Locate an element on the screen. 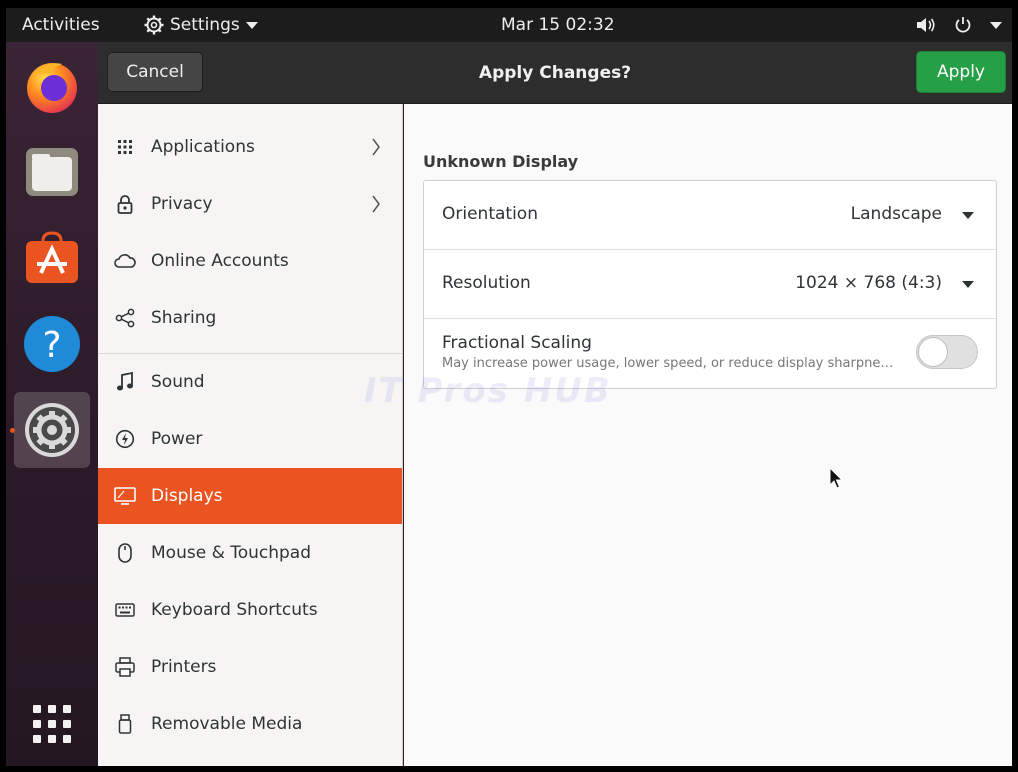 The width and height of the screenshot is (1018, 772). volume-icon is located at coordinates (926, 25).